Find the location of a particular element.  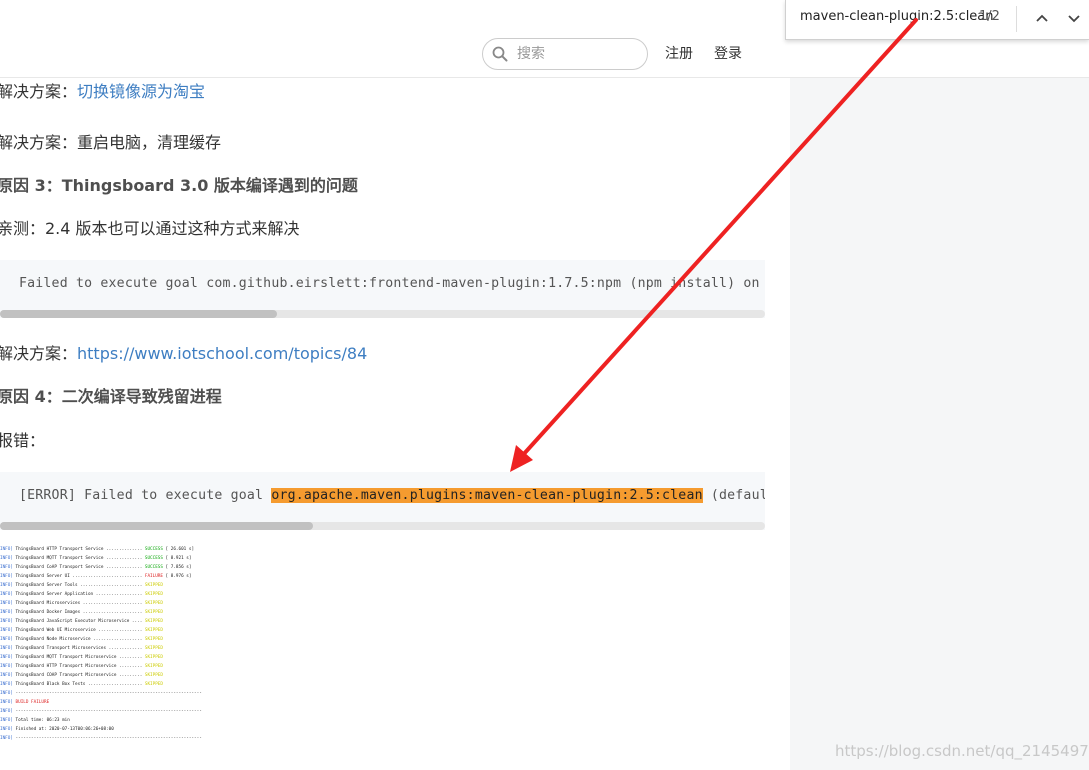

find-query: maven-clean-plugin:2.5:clean is located at coordinates (897, 16).